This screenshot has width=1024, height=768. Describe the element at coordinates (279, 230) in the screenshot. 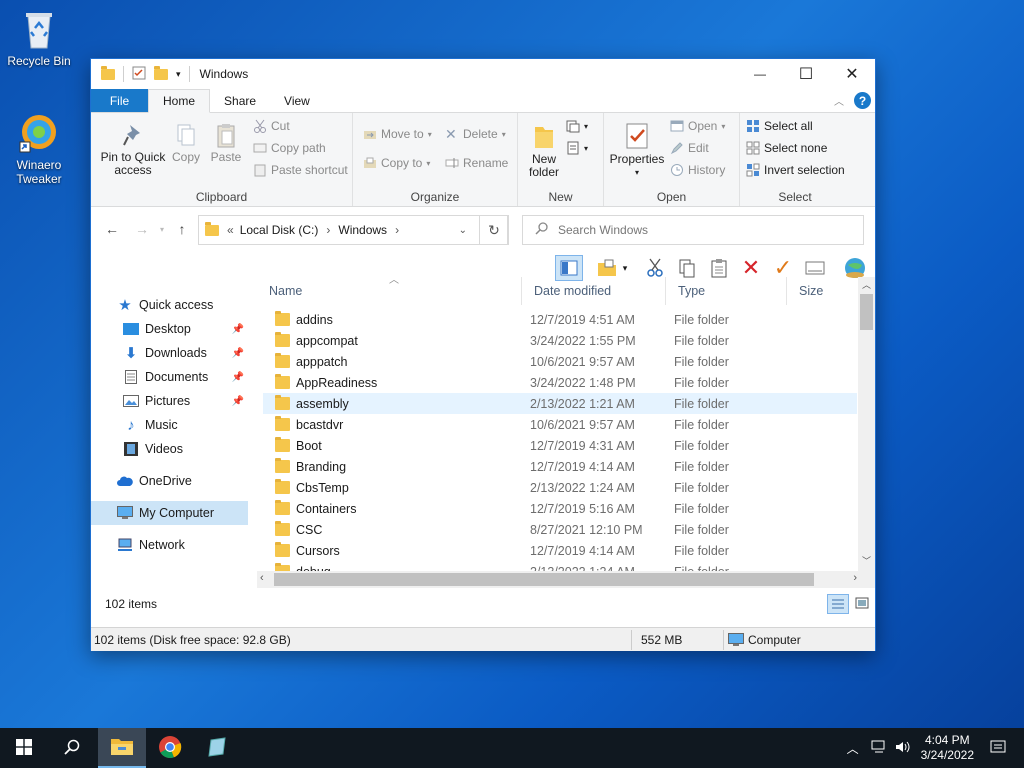

I see `breadcrumb-segment-drive: Local Disk (C:)` at that location.